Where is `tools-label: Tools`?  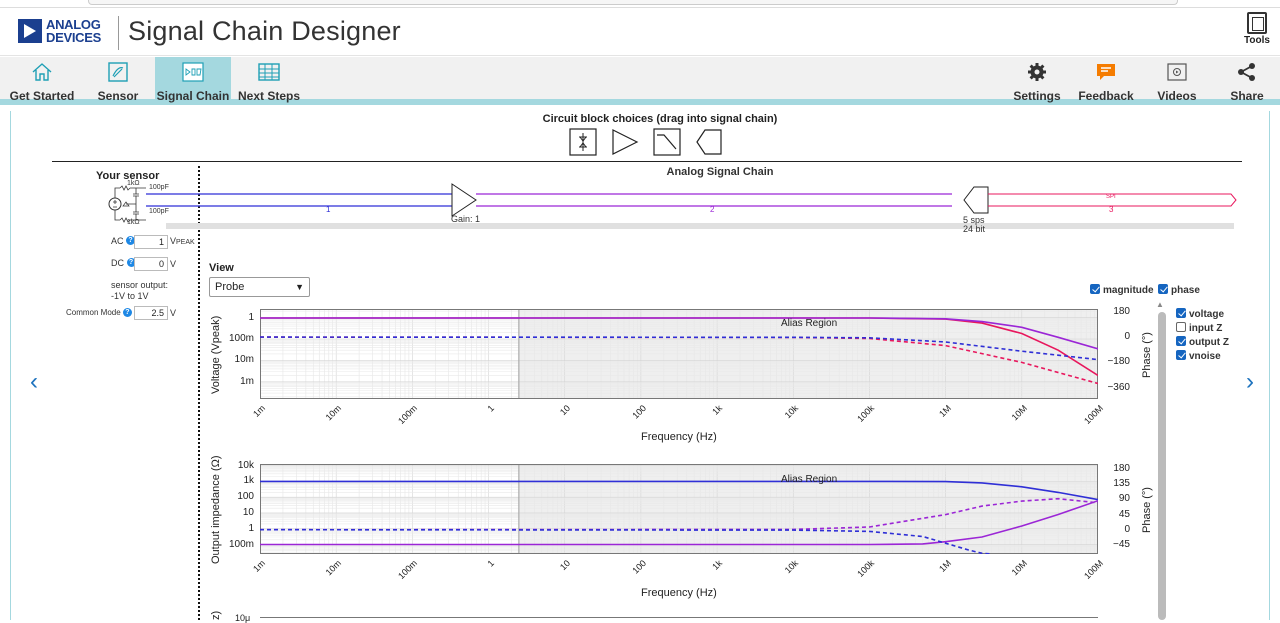 tools-label: Tools is located at coordinates (1257, 40).